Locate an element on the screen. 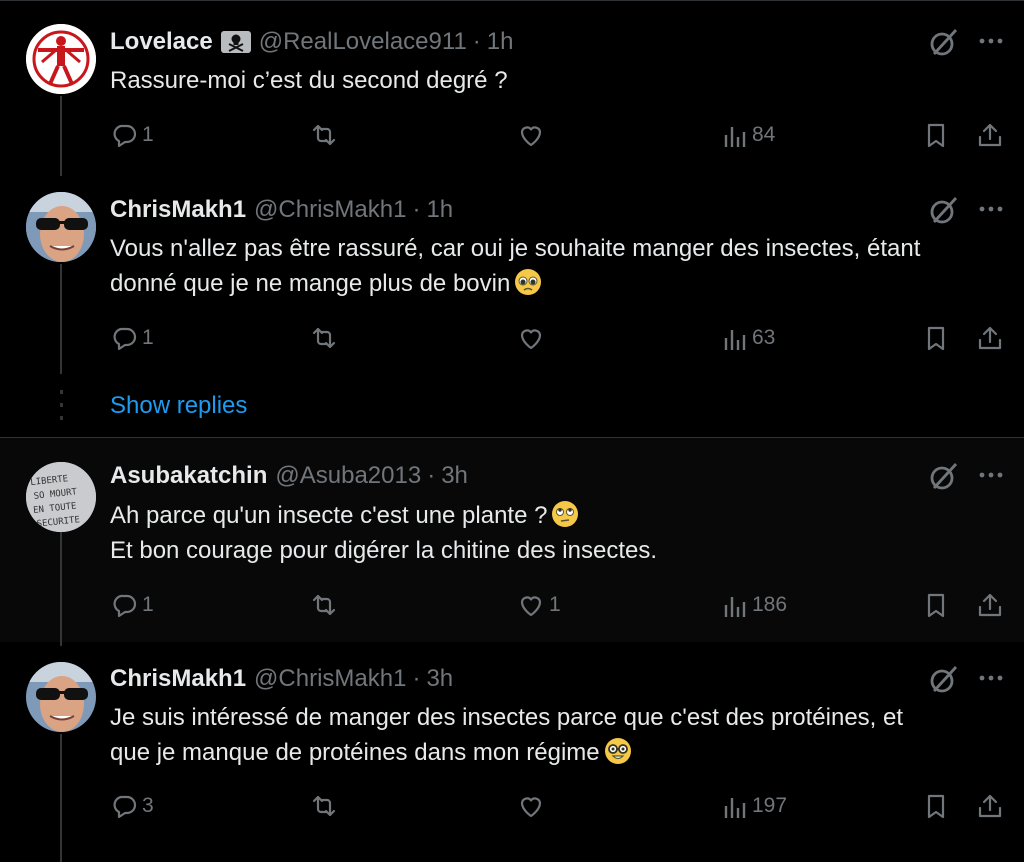 The width and height of the screenshot is (1024, 862). like-button: 1 is located at coordinates (539, 605).